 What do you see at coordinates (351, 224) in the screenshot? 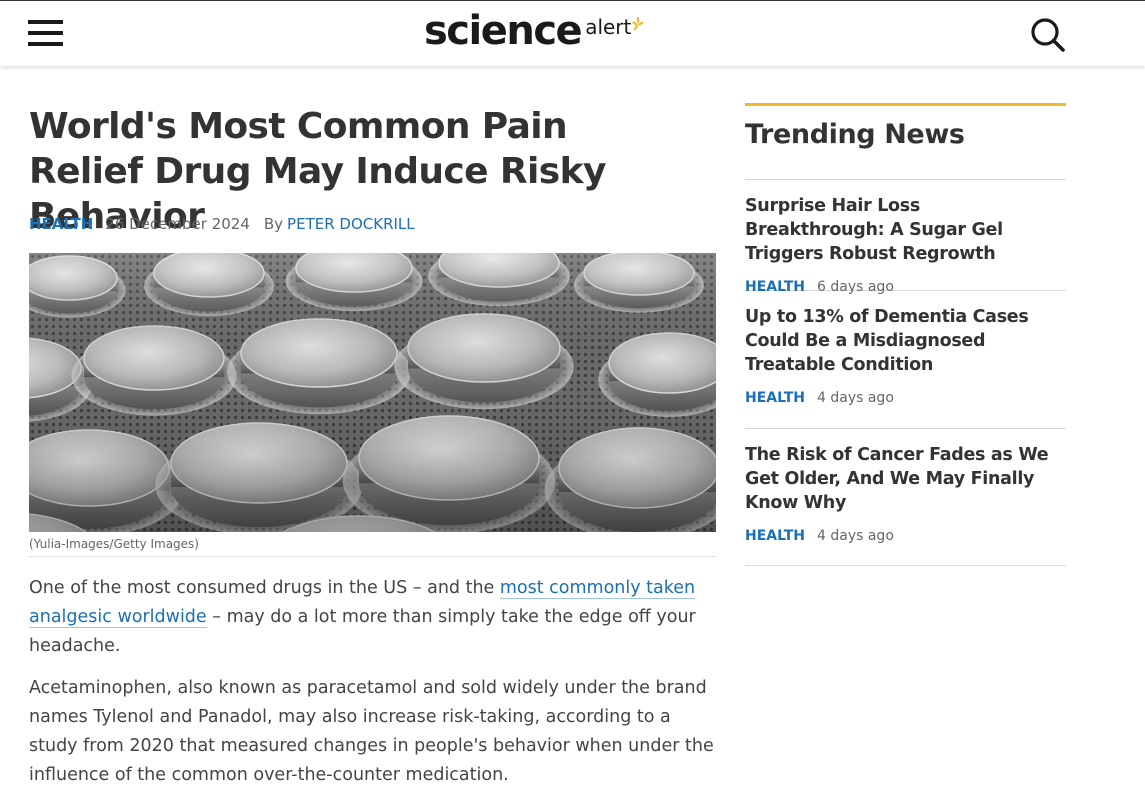
I see `author-link: PETER DOCKRILL` at bounding box center [351, 224].